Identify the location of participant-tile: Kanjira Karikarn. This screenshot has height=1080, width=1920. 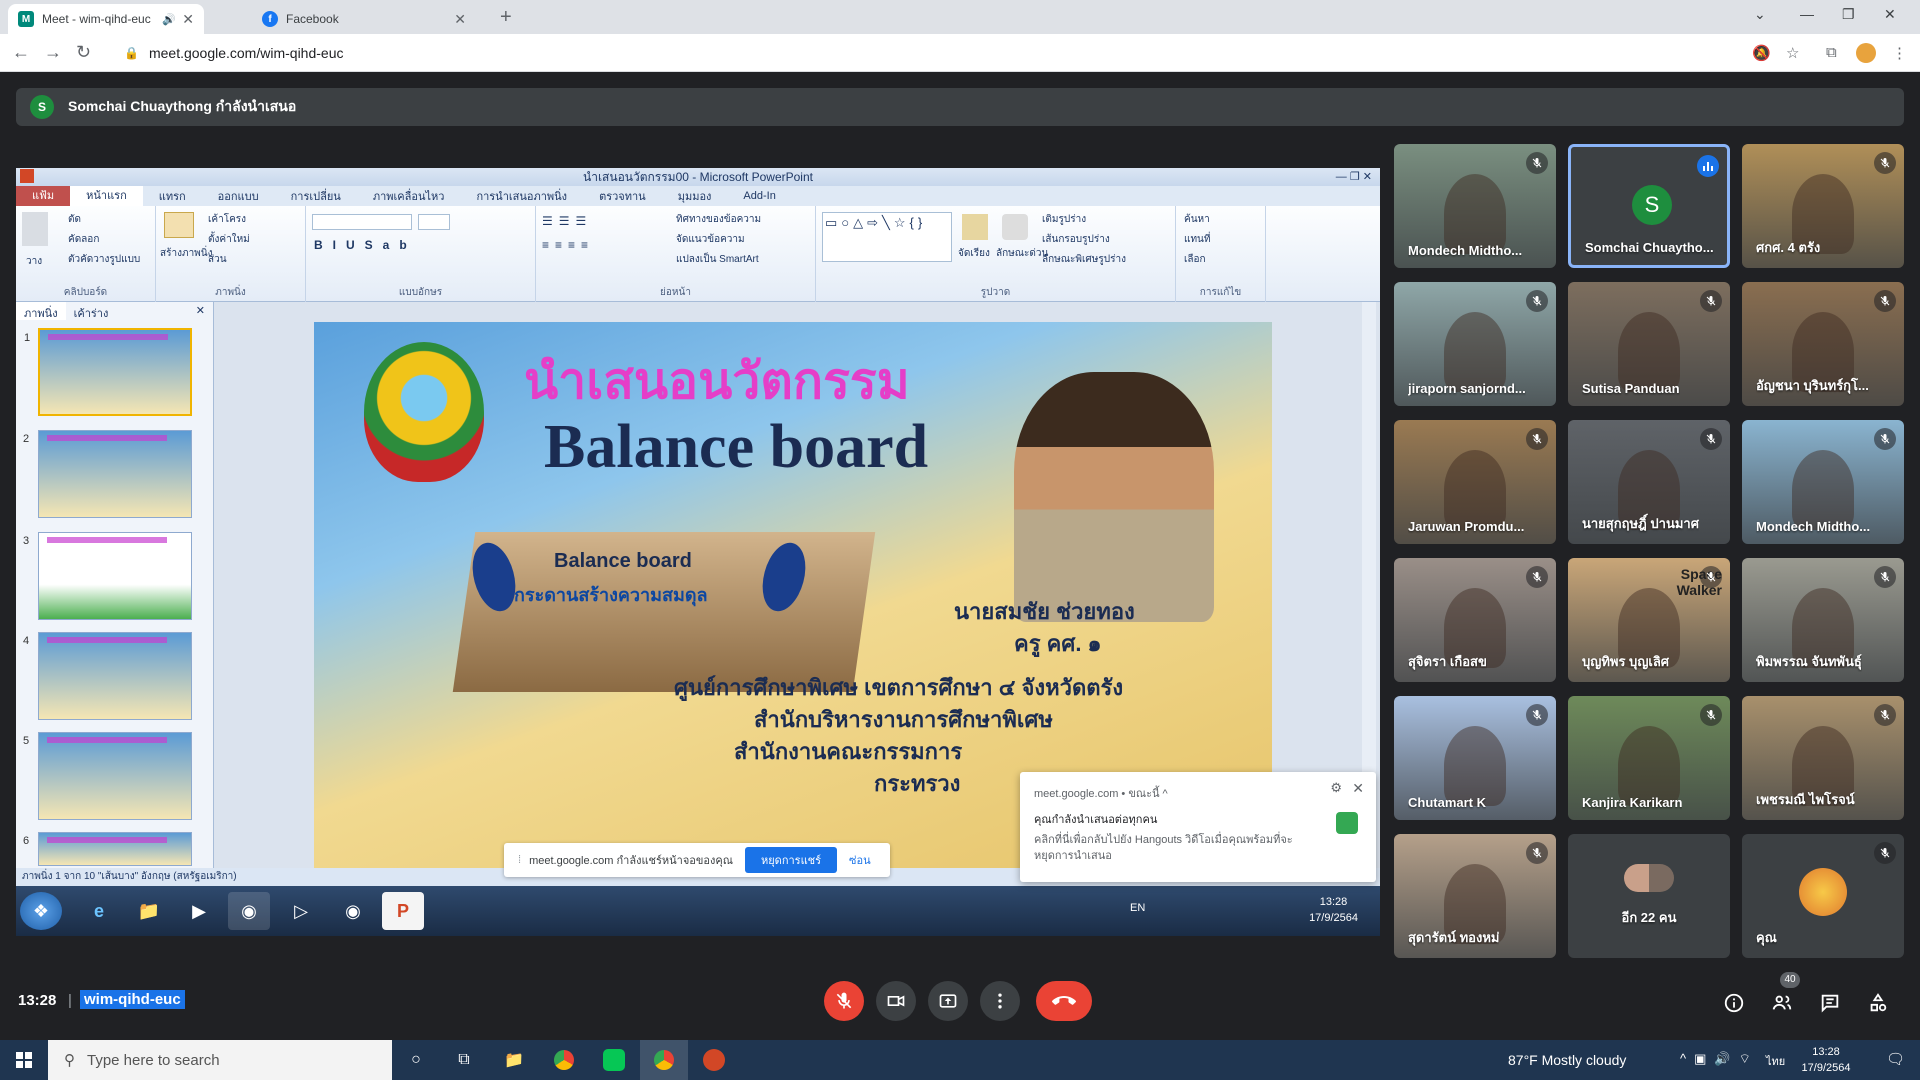
(1649, 758).